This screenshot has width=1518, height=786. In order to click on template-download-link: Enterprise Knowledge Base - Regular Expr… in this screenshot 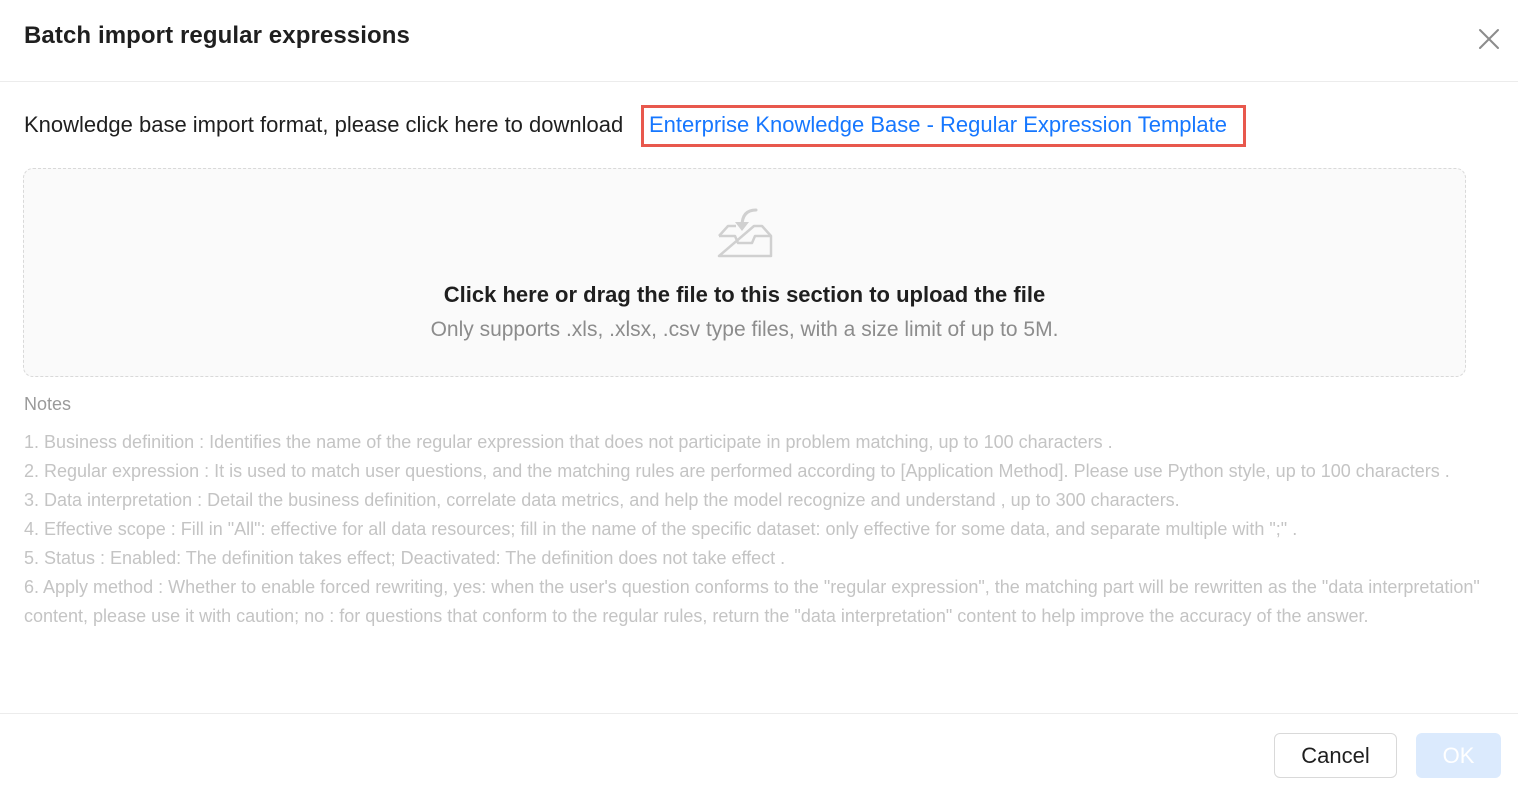, I will do `click(938, 125)`.